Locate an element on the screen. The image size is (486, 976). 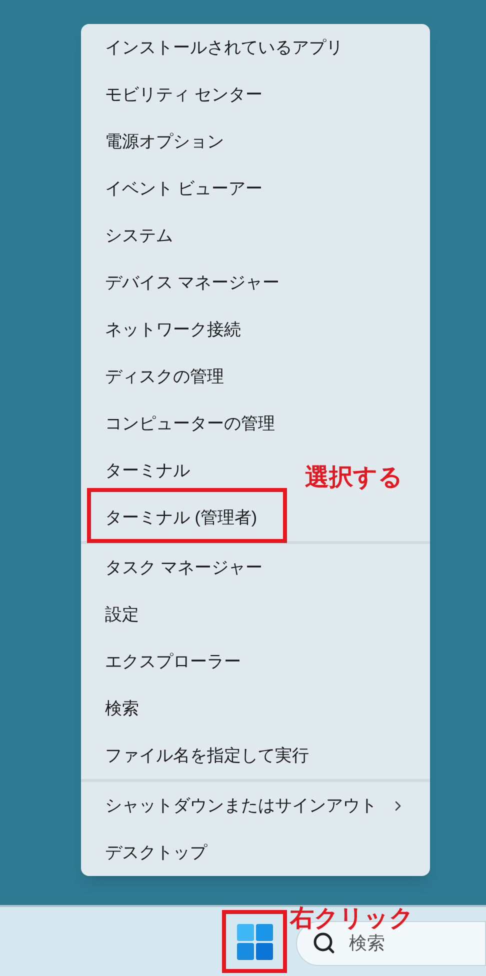
menu-item: シャットダウンまたはサインアウト is located at coordinates (255, 805).